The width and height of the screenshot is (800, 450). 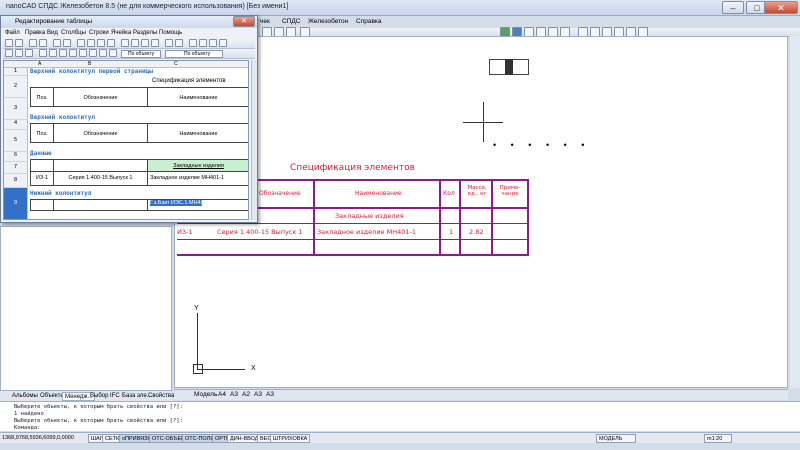 I want to click on cell-pos-header-2: Поз., so click(x=42, y=133).